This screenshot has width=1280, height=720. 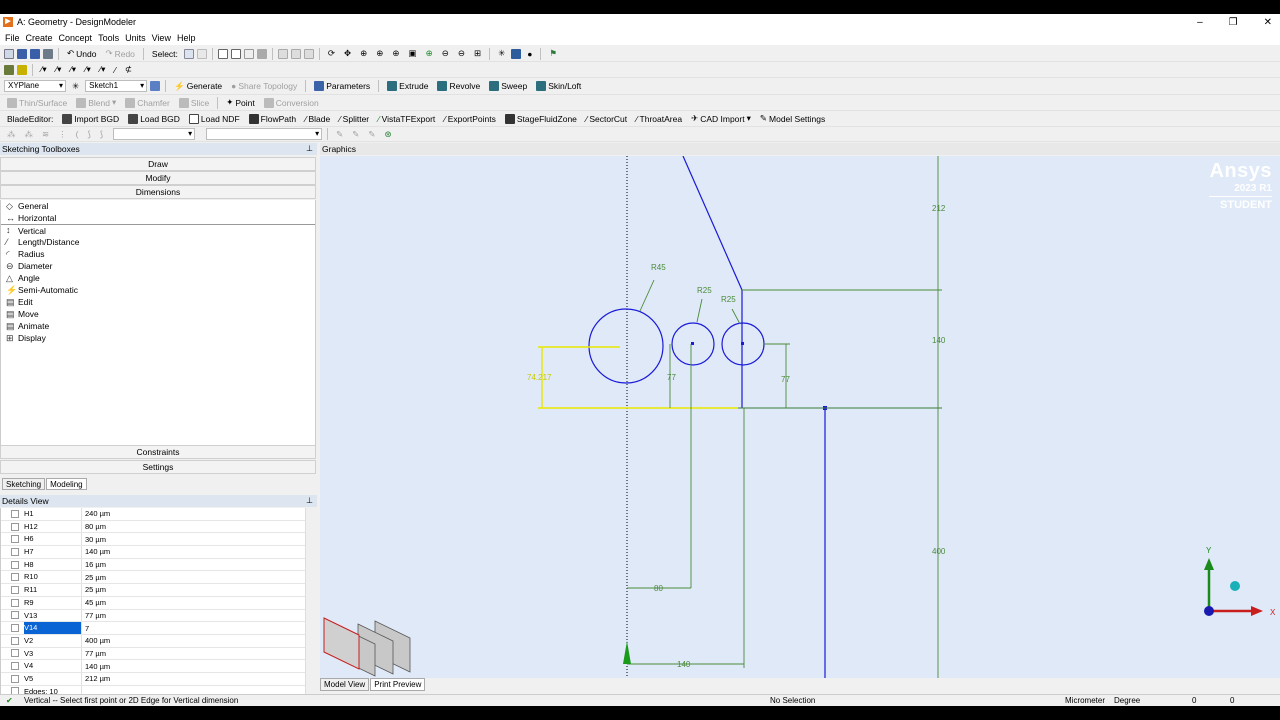 What do you see at coordinates (22, 53) in the screenshot?
I see `save-icon` at bounding box center [22, 53].